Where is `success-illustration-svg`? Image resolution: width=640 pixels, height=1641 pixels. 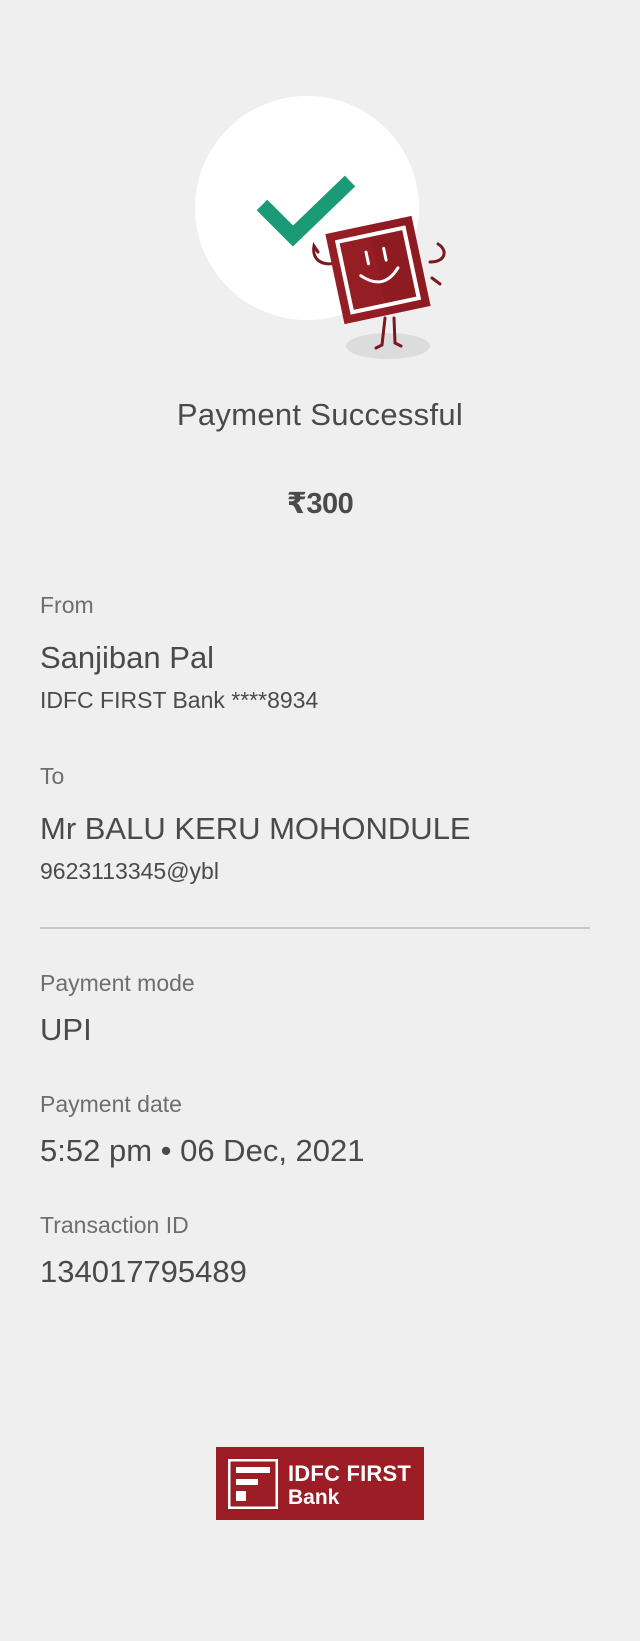
success-illustration-svg is located at coordinates (320, 227).